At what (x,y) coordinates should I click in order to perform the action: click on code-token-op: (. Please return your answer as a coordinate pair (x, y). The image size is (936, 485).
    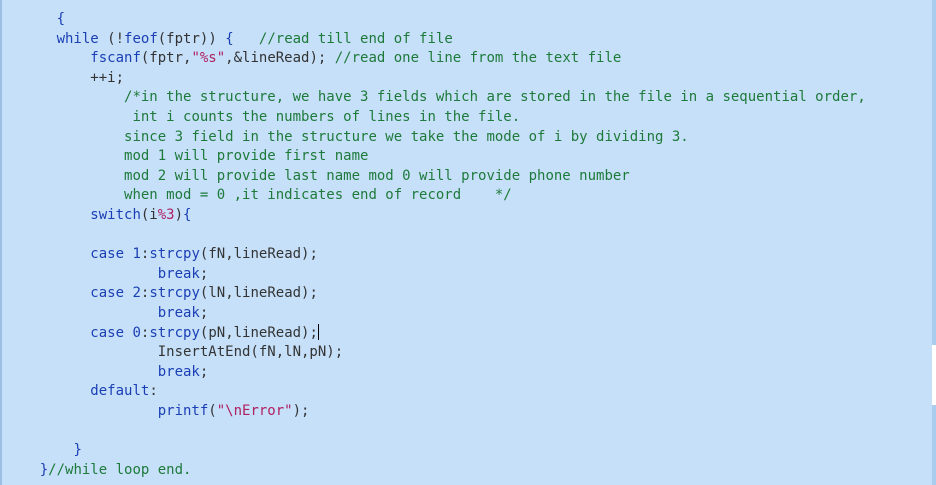
    Looking at the image, I should click on (212, 410).